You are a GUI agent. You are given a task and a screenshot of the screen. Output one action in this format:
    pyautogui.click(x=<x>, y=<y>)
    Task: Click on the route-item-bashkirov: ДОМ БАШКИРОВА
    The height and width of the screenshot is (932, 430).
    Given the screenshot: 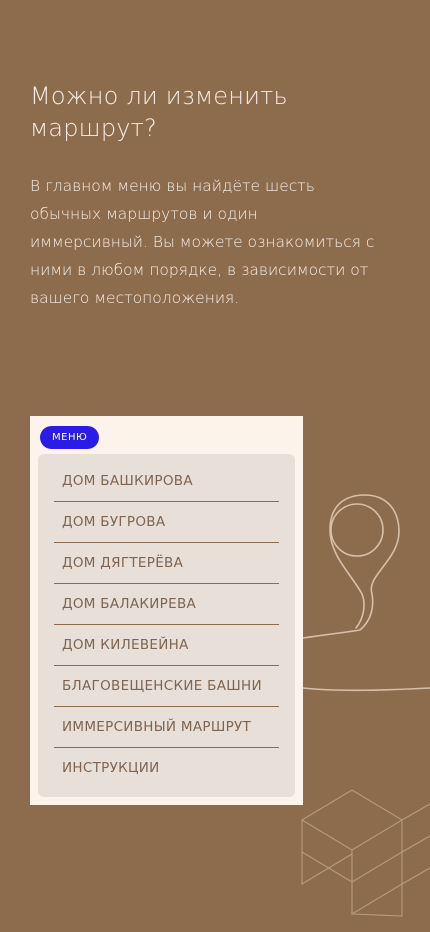 What is the action you would take?
    pyautogui.click(x=166, y=481)
    